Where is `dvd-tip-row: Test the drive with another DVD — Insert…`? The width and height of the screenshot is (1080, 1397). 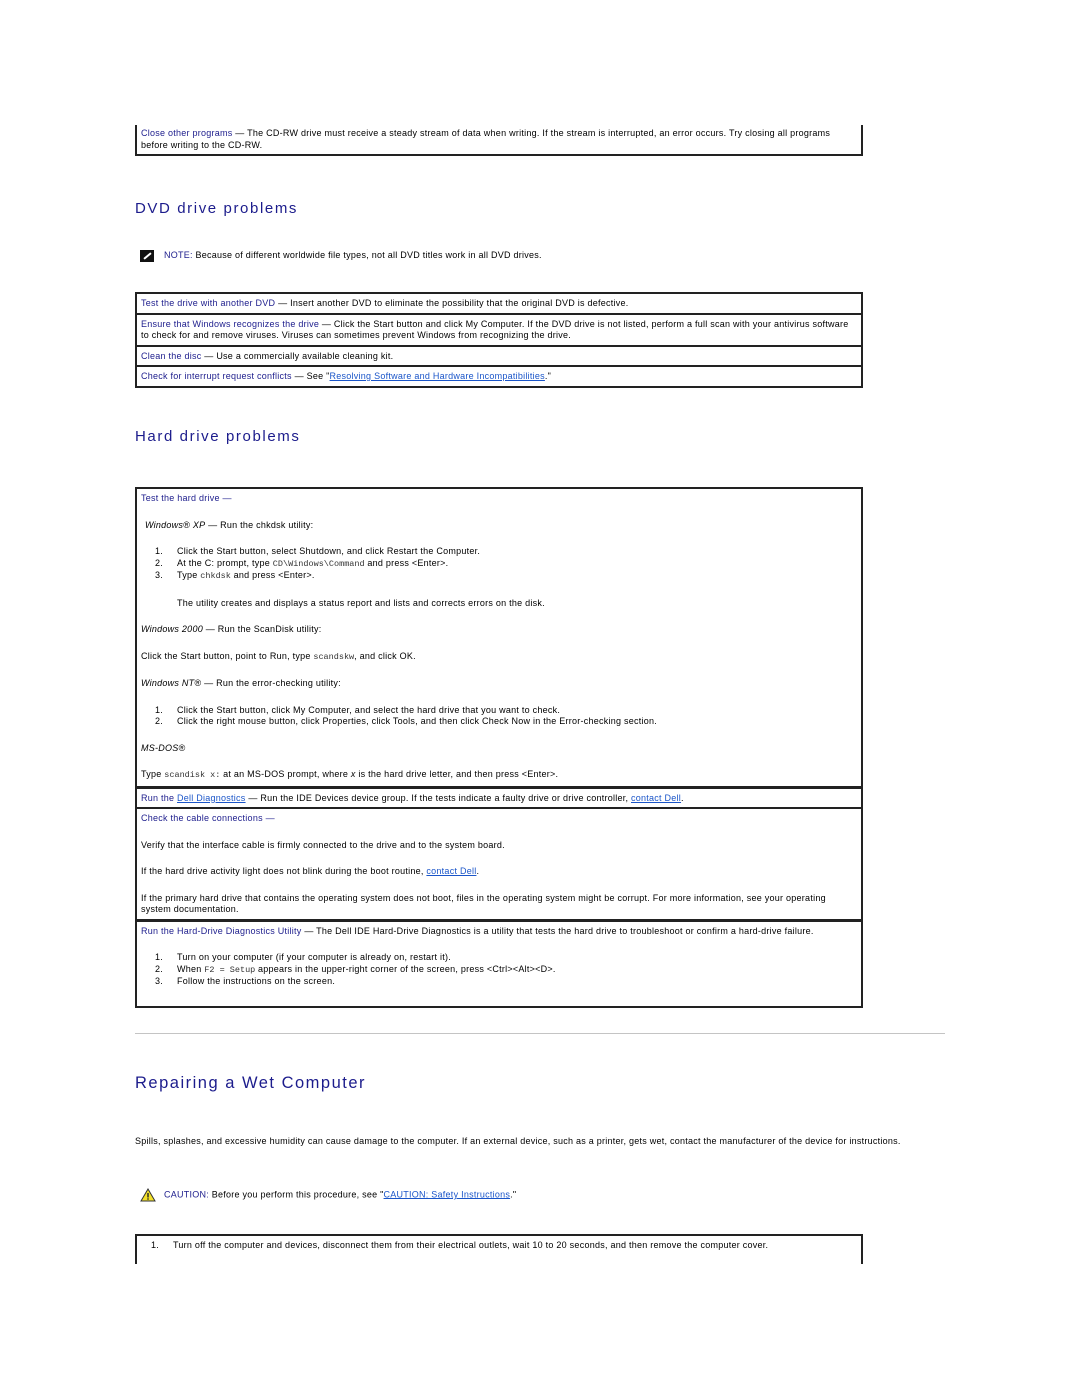
dvd-tip-row: Test the drive with another DVD — Insert… is located at coordinates (499, 302).